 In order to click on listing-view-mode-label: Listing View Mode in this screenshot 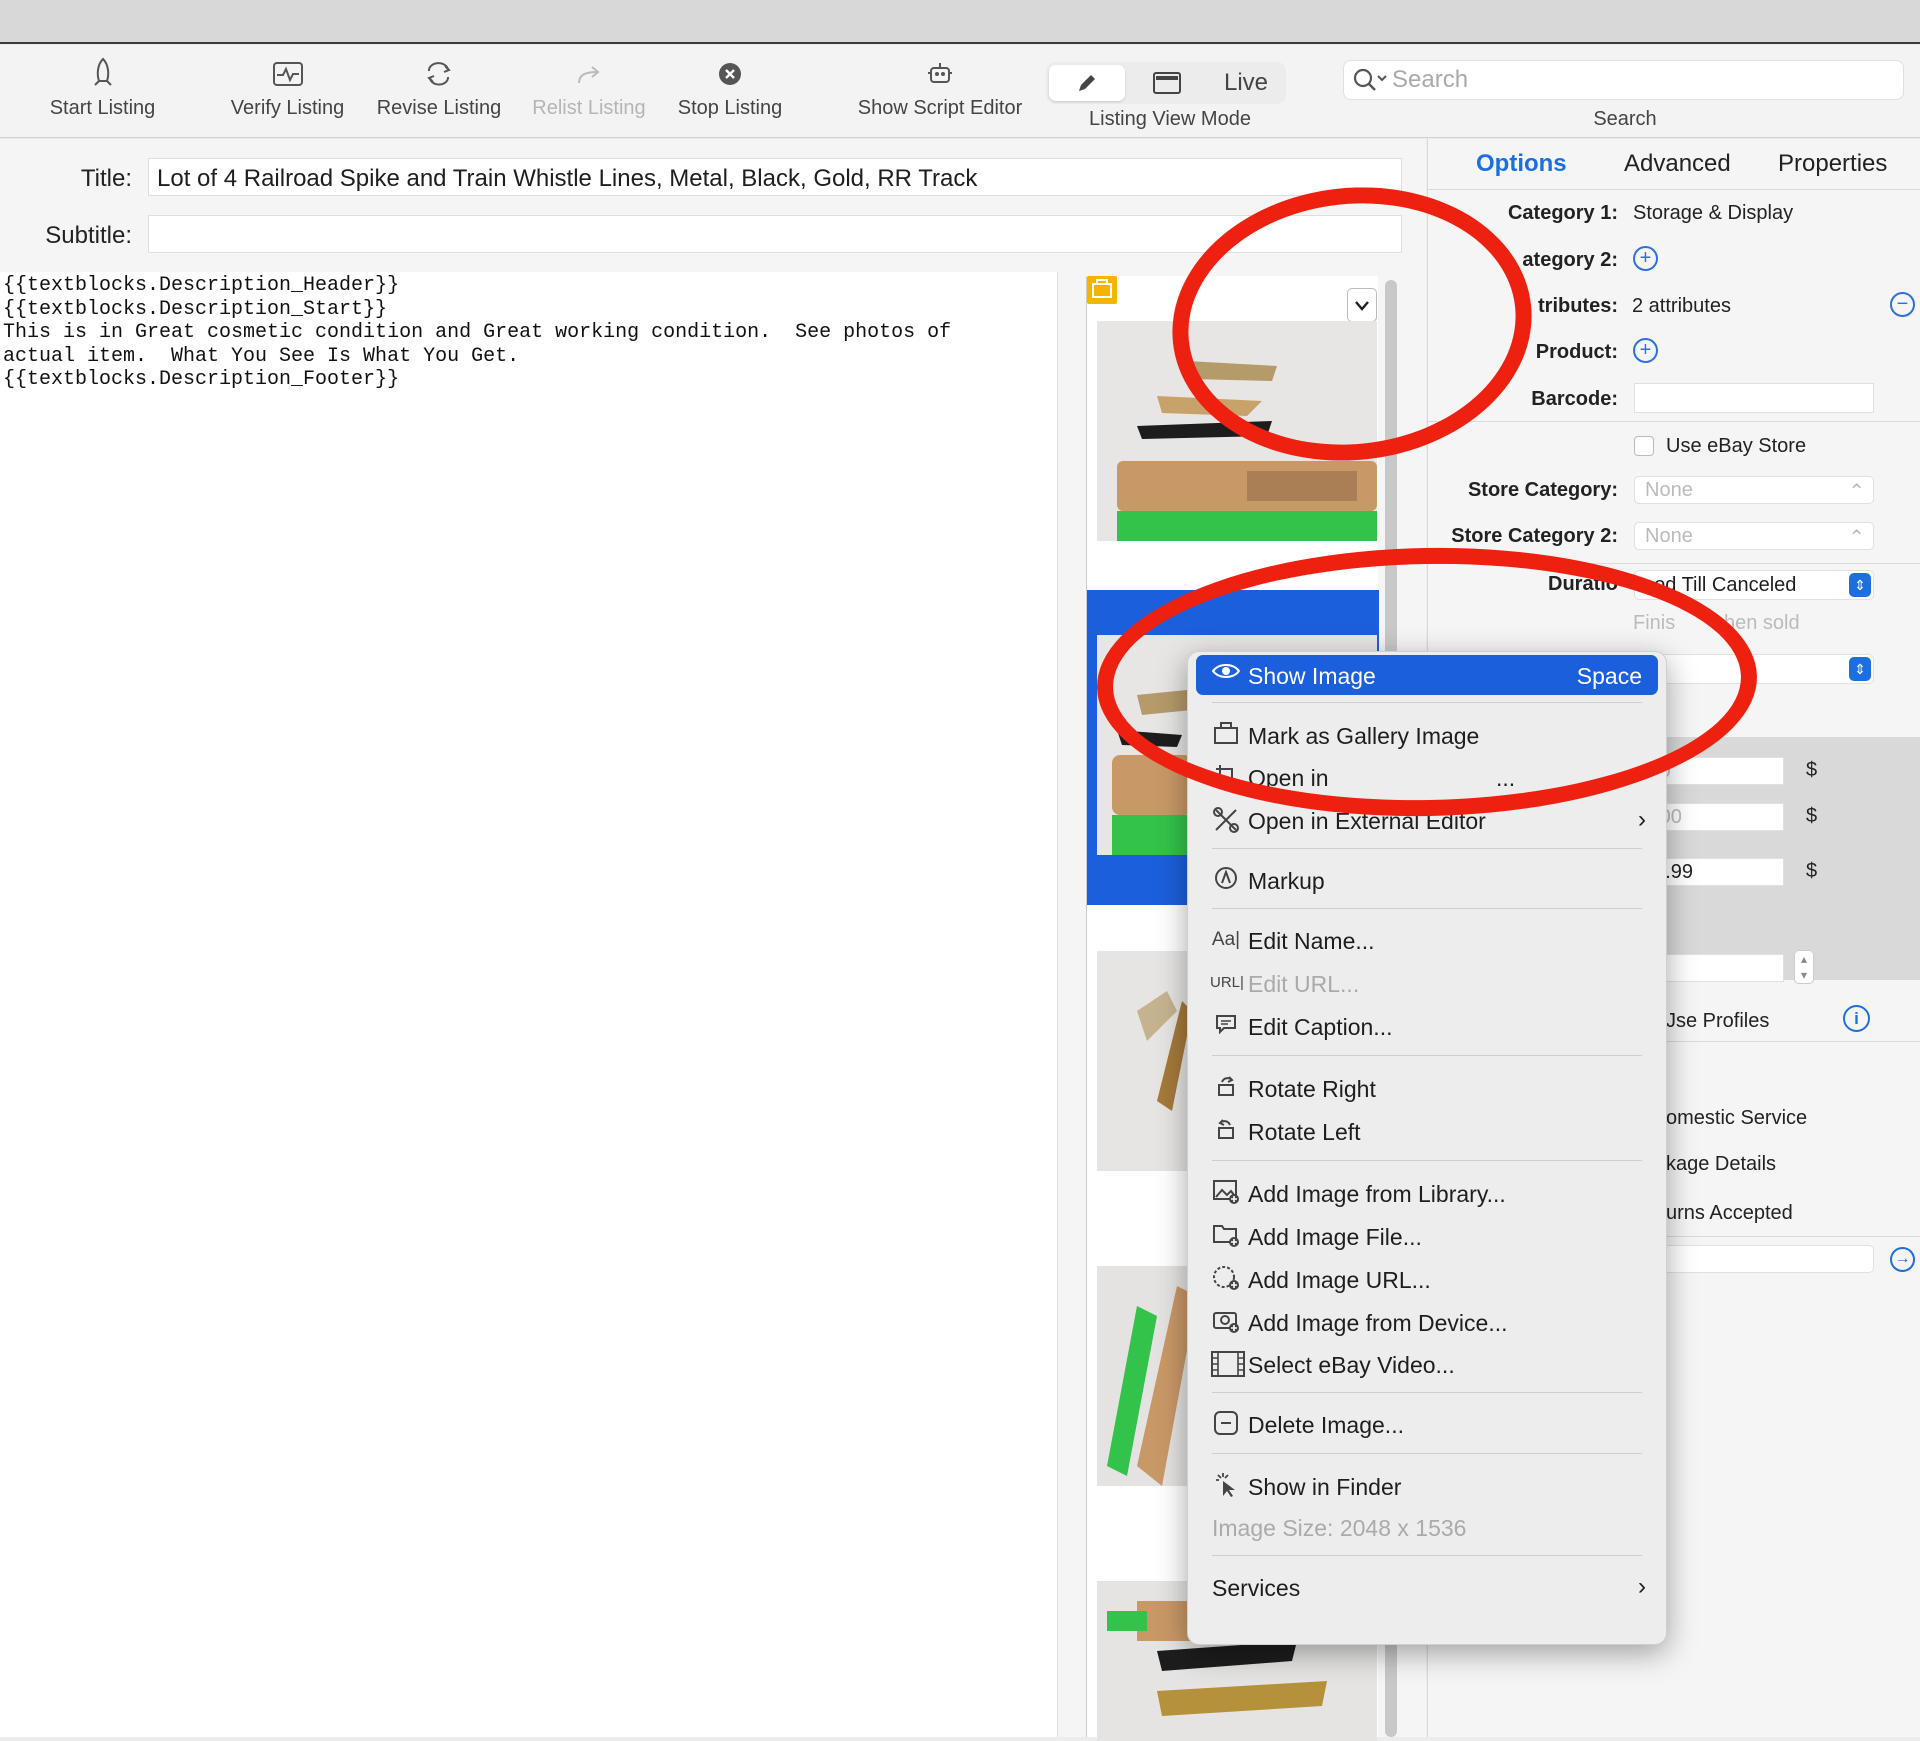, I will do `click(1170, 119)`.